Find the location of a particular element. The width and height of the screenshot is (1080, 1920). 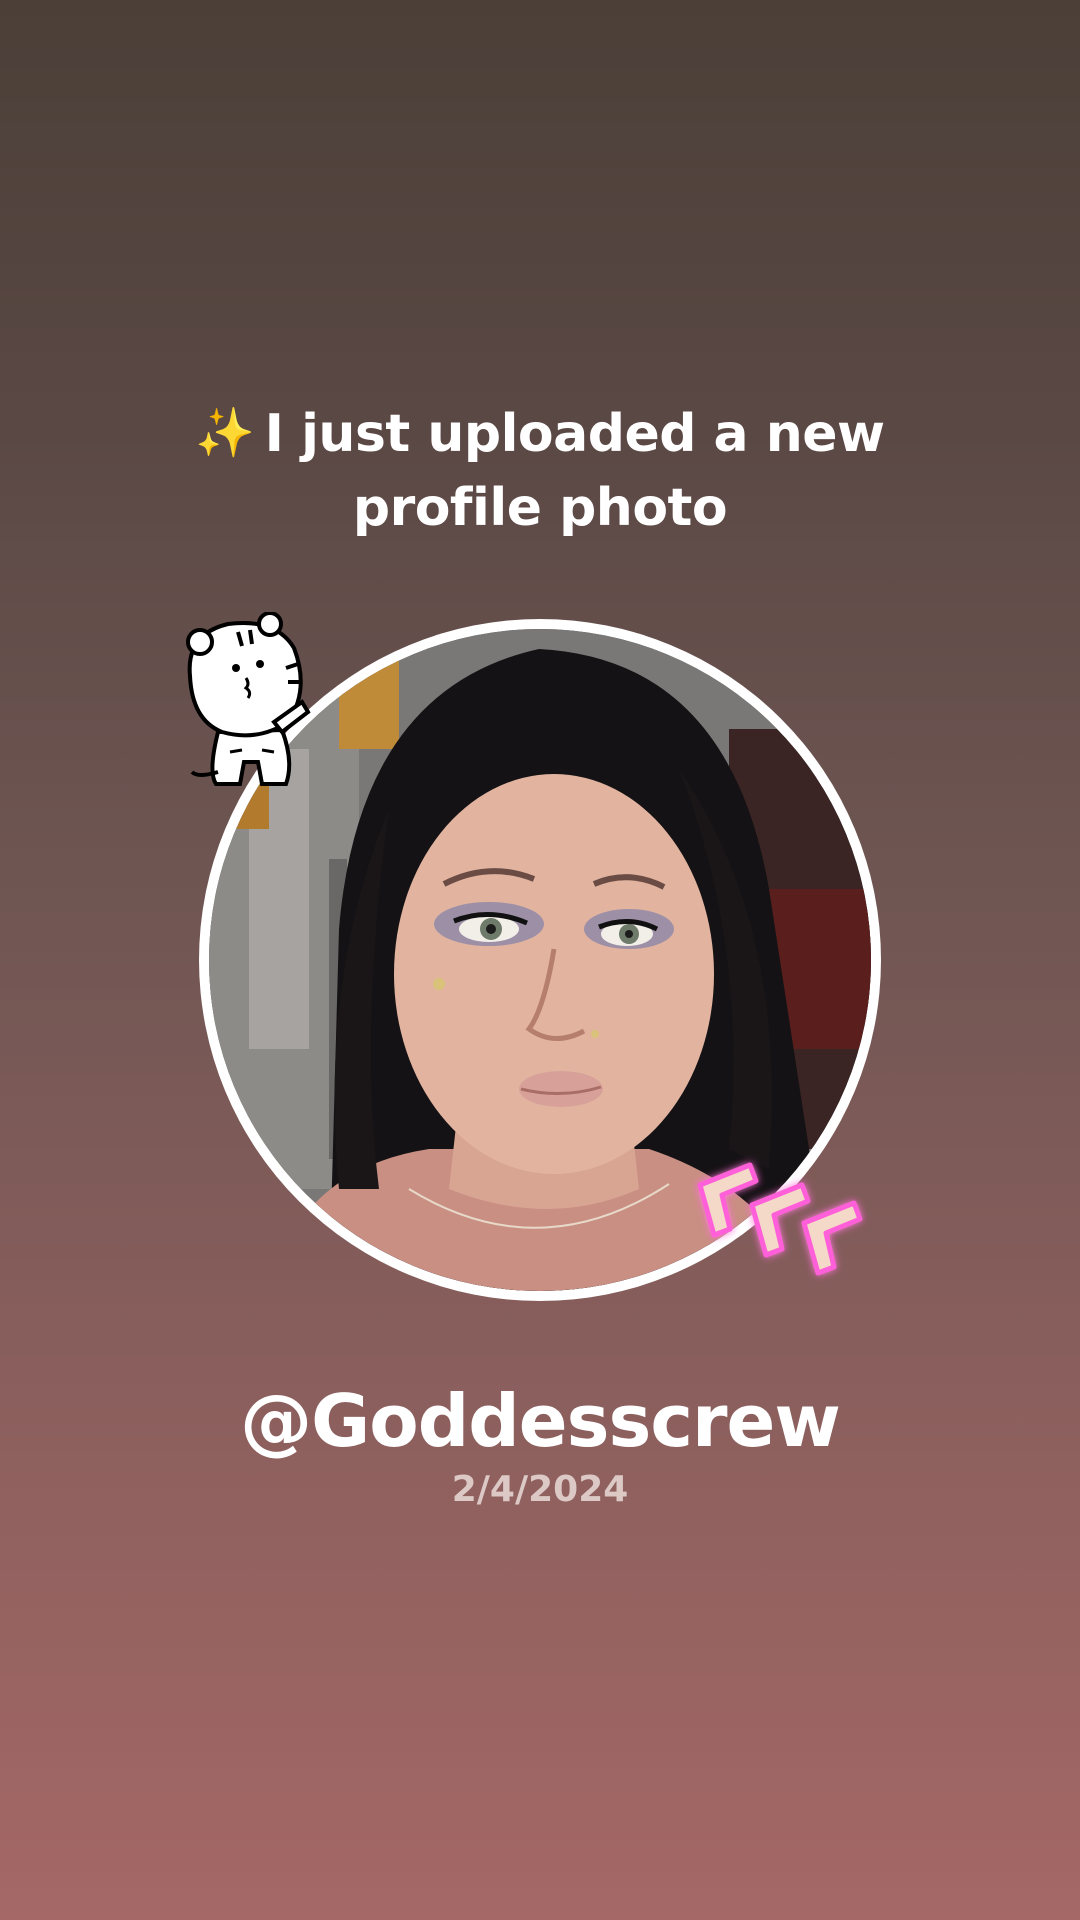

announcement-headline: ✨ I just uploaded a new profile photo is located at coordinates (540, 470).